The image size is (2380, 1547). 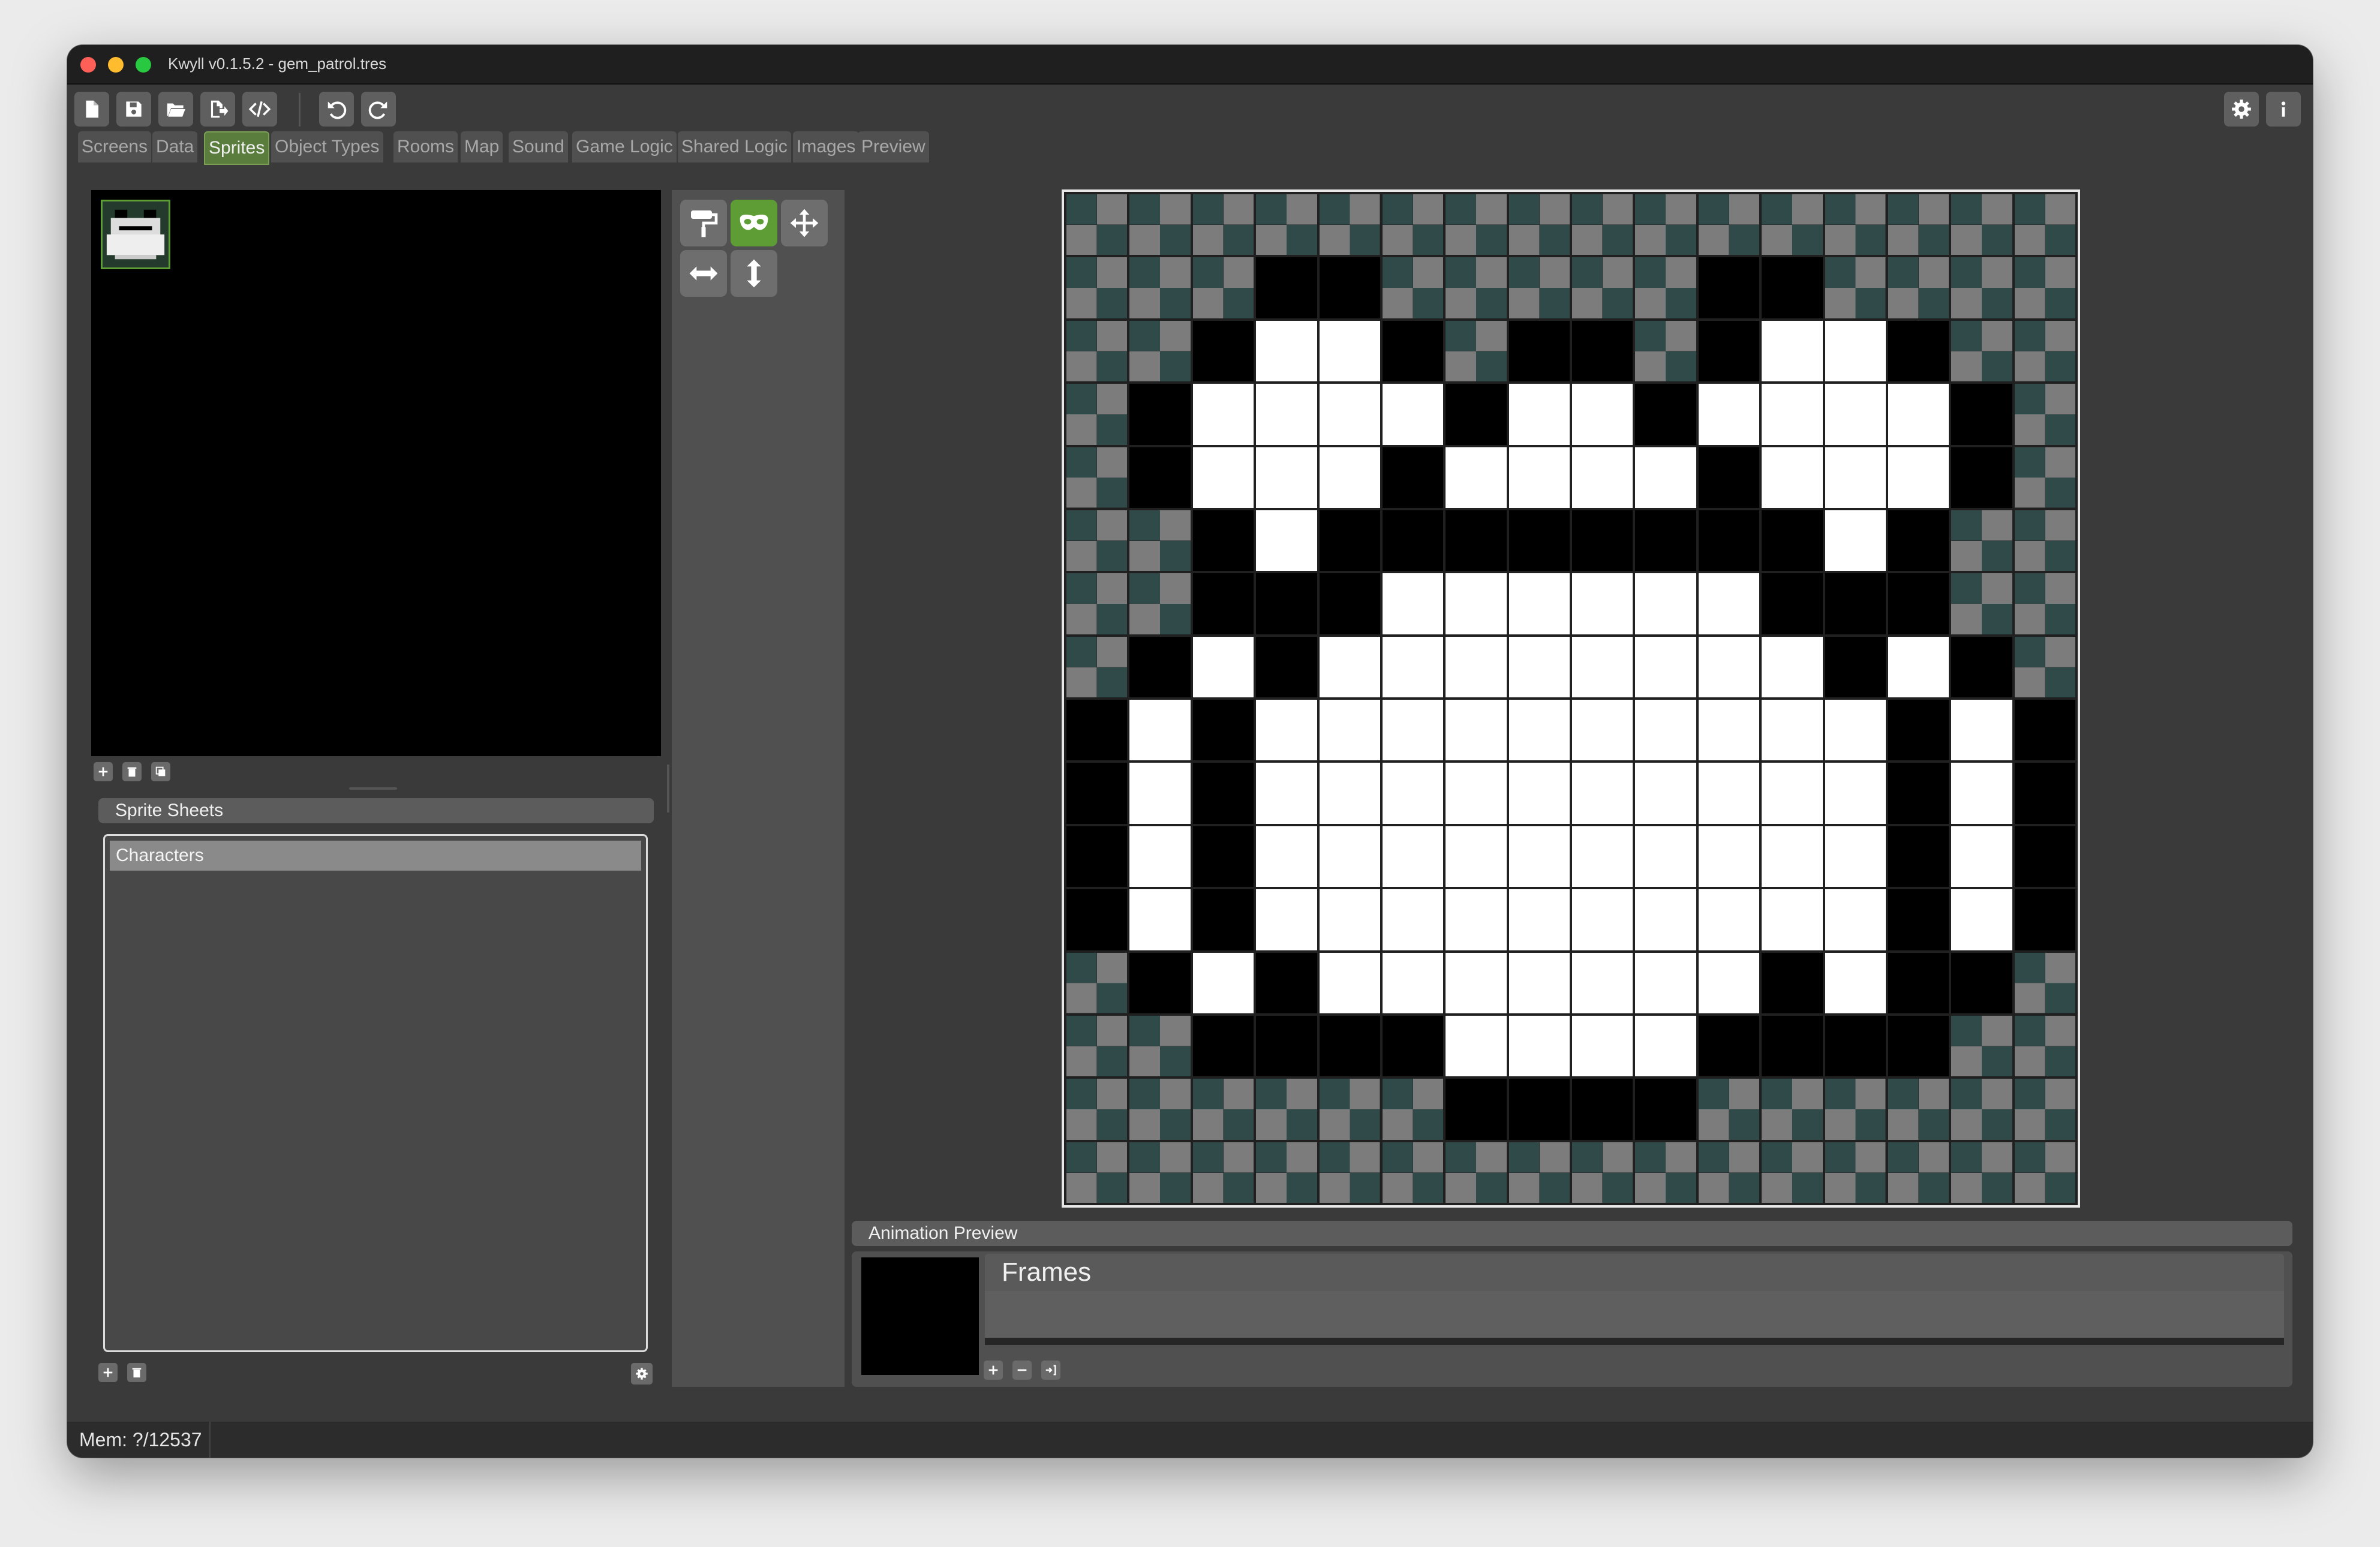 I want to click on tab-sprites: Sprites, so click(x=237, y=148).